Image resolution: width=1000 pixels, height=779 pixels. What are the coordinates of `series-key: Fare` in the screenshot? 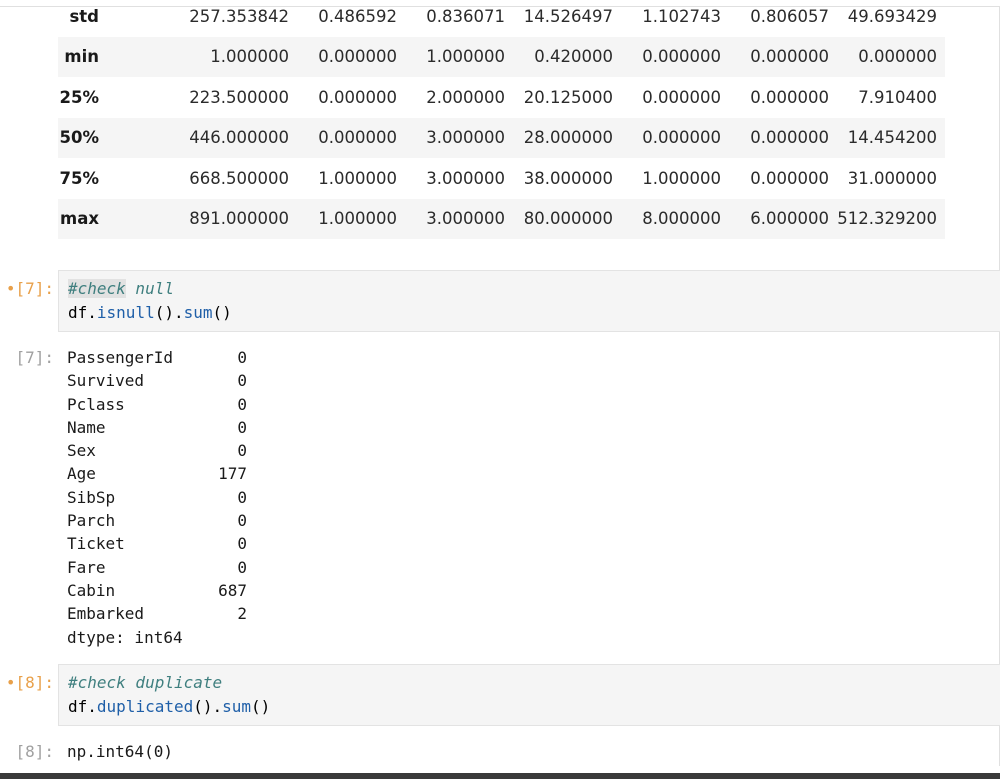 It's located at (86, 567).